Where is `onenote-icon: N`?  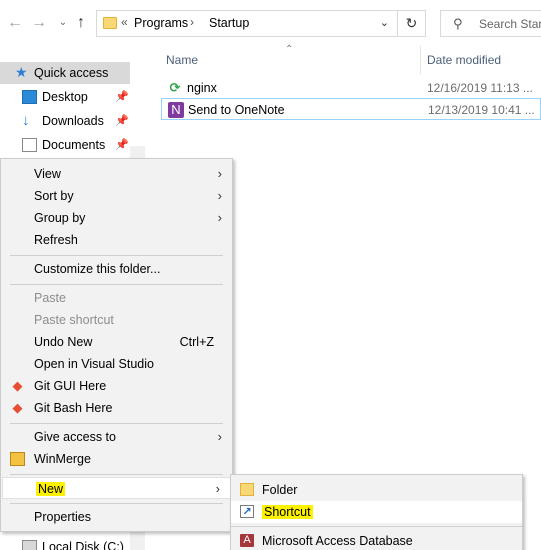
onenote-icon: N is located at coordinates (176, 110).